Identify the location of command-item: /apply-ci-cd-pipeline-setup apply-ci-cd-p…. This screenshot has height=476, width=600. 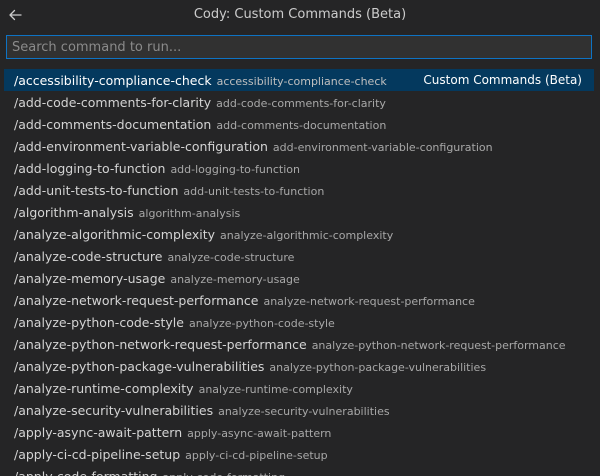
(299, 454).